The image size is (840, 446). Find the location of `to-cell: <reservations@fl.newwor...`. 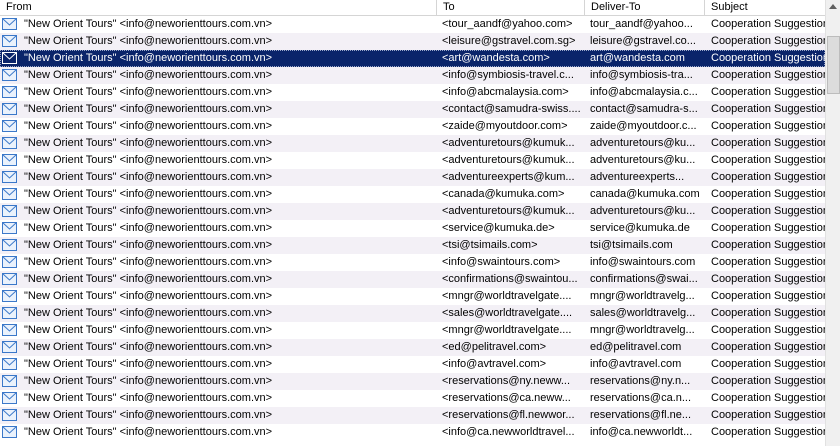

to-cell: <reservations@fl.newwor... is located at coordinates (508, 415).